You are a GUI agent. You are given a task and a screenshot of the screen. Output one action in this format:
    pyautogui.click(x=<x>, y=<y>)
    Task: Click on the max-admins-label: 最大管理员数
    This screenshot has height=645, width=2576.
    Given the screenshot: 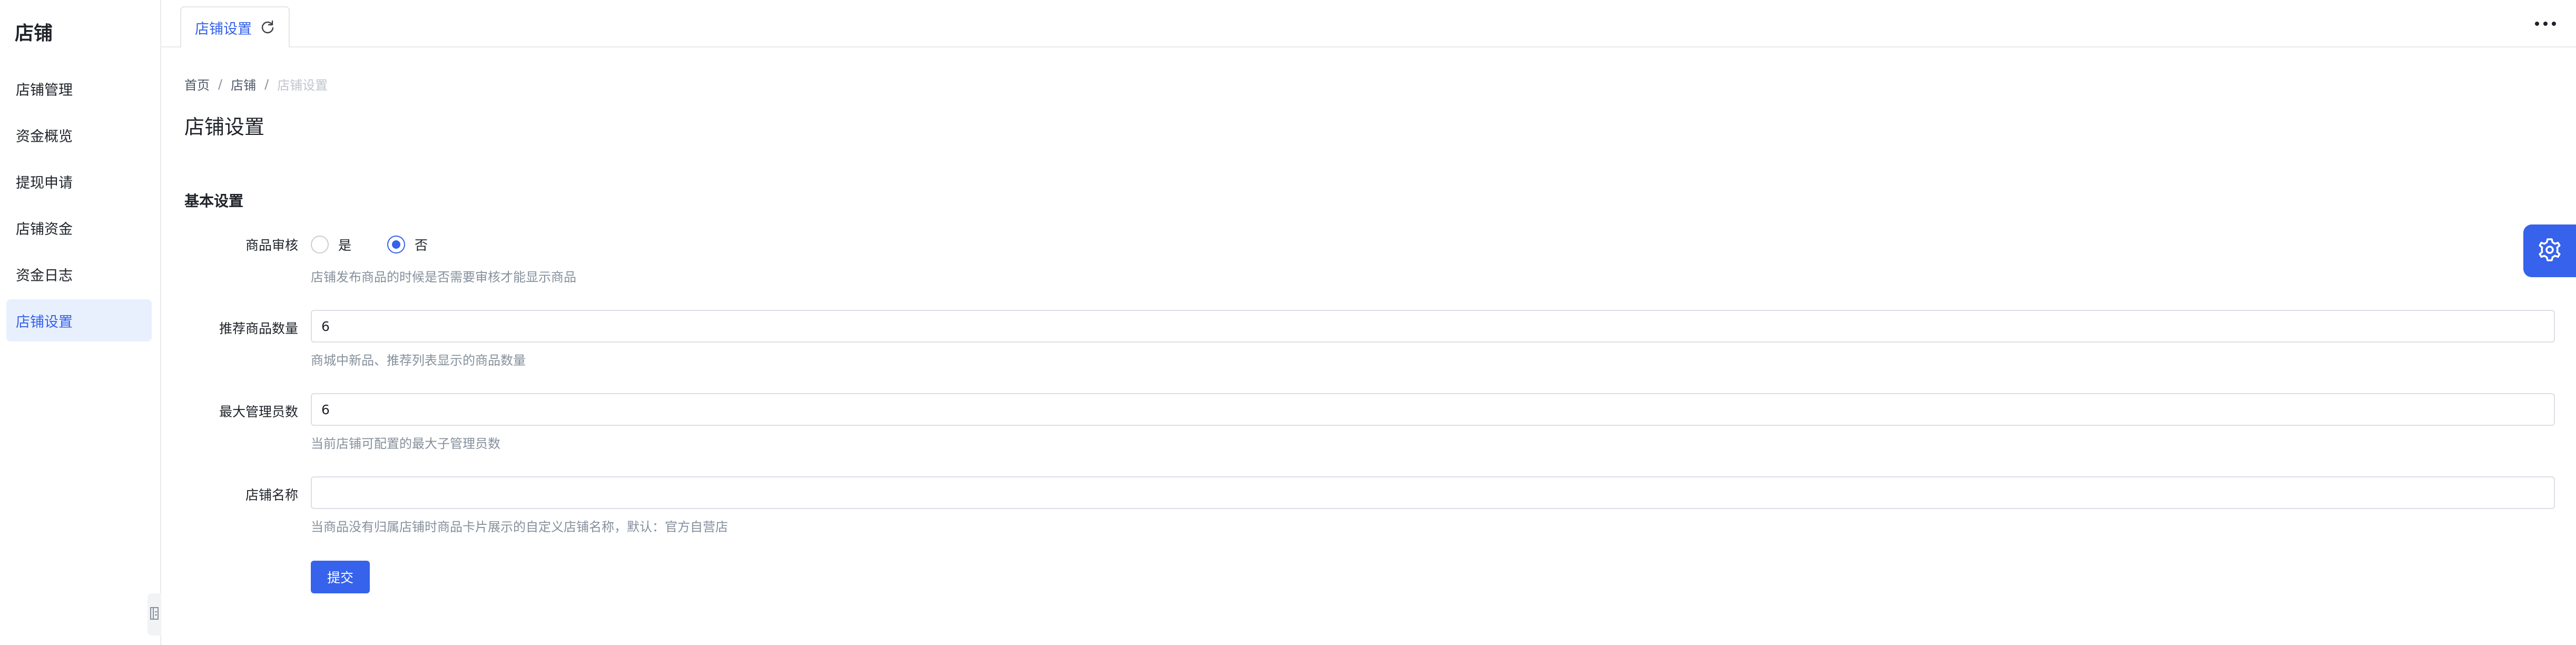 What is the action you would take?
    pyautogui.click(x=258, y=412)
    